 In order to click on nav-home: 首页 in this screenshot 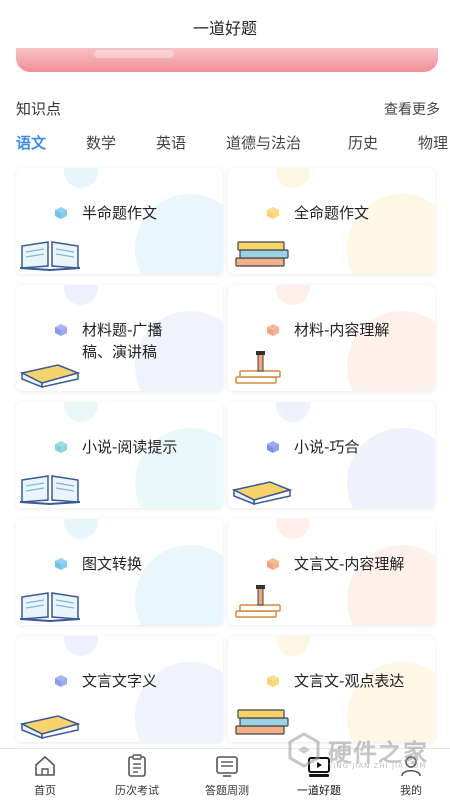, I will do `click(45, 775)`.